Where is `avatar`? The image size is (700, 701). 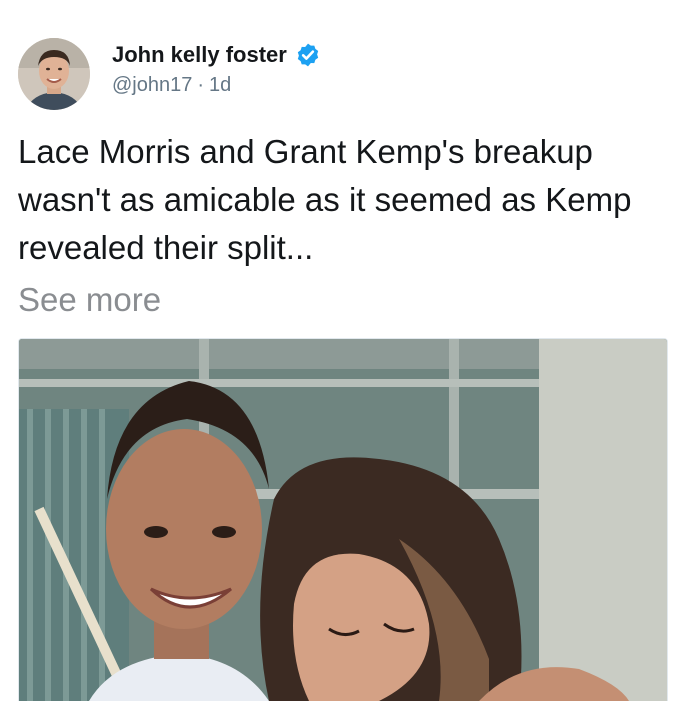 avatar is located at coordinates (54, 74).